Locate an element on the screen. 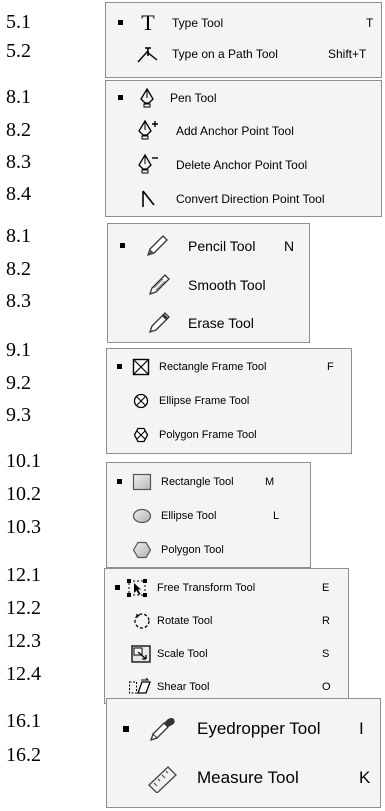 This screenshot has height=811, width=385. menu-item-pen-tool: Pen Tool is located at coordinates (243, 98).